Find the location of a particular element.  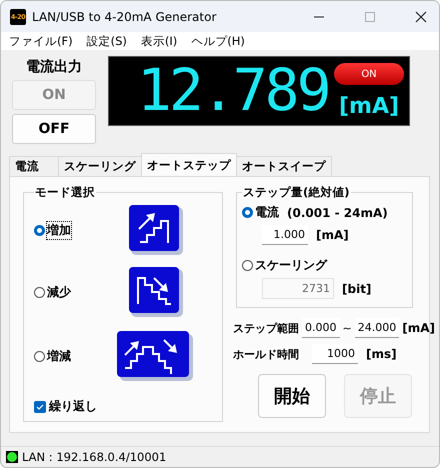

tab: オートスイープ is located at coordinates (284, 166).